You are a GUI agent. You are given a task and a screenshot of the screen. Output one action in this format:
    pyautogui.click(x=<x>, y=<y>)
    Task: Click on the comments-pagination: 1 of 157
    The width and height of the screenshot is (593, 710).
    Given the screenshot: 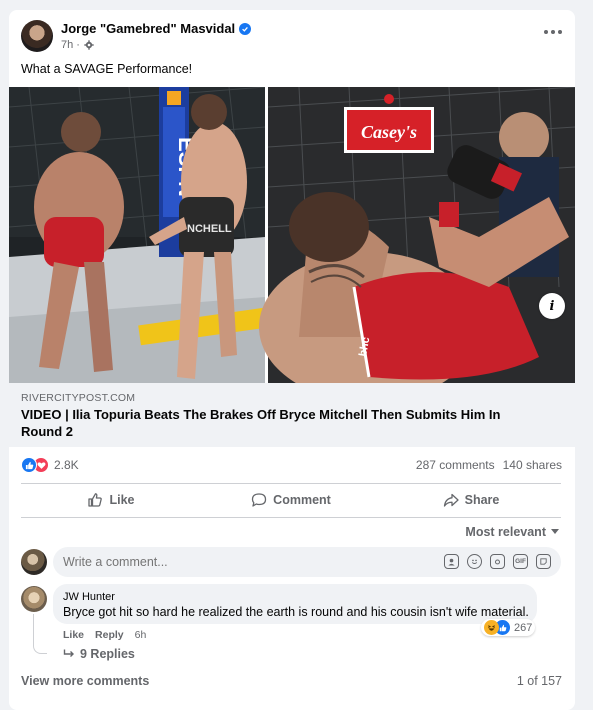 What is the action you would take?
    pyautogui.click(x=539, y=681)
    